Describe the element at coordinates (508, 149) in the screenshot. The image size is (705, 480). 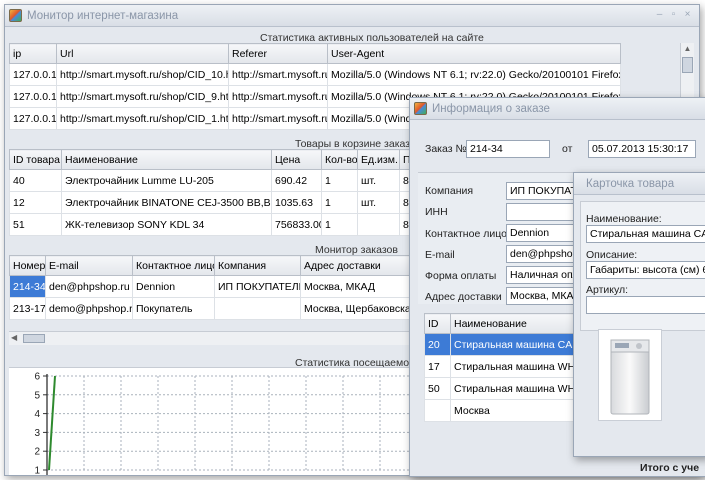
I see `order-no-field: 214-34` at that location.